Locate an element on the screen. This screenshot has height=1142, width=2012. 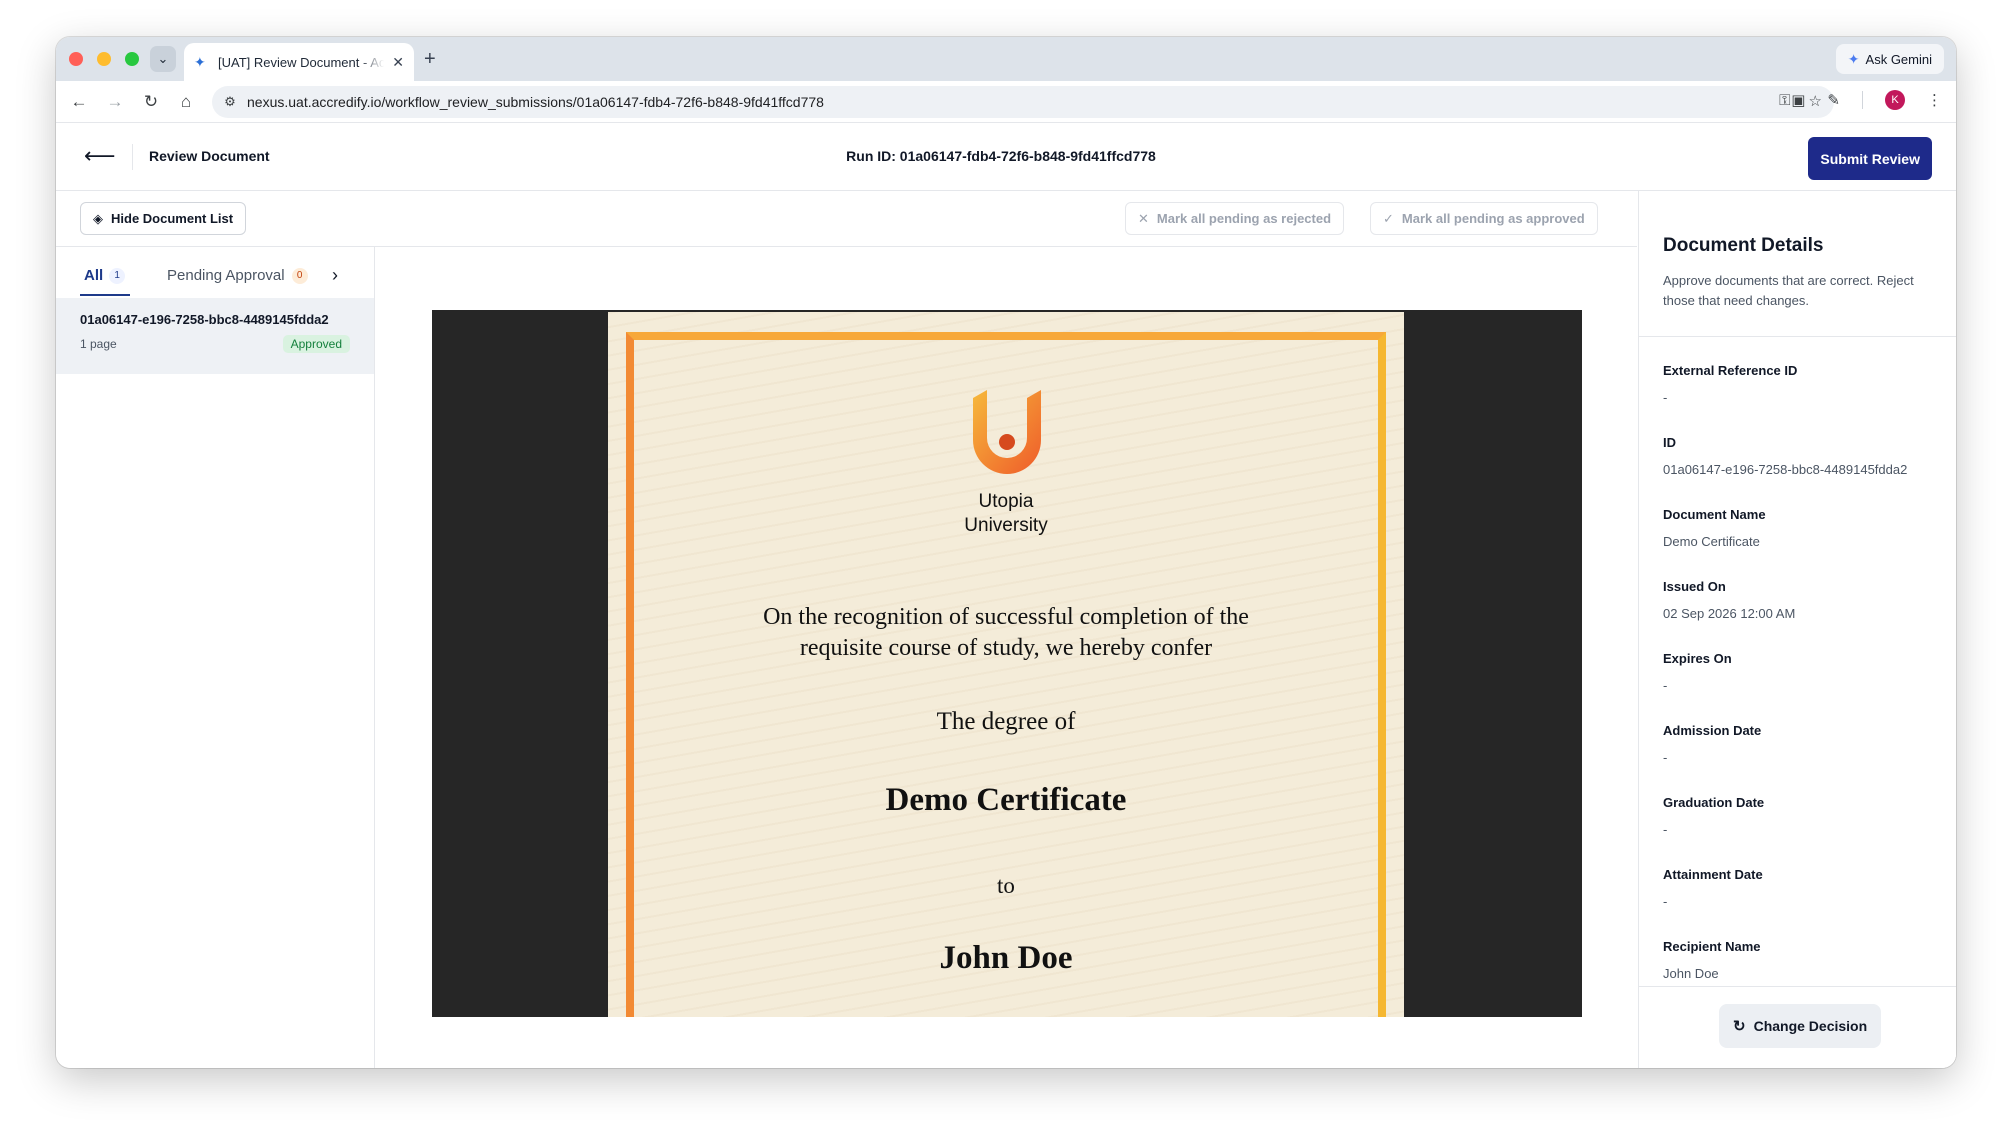
document-filter-tabs: All 1 Pending Approval 0 › is located at coordinates (215, 272).